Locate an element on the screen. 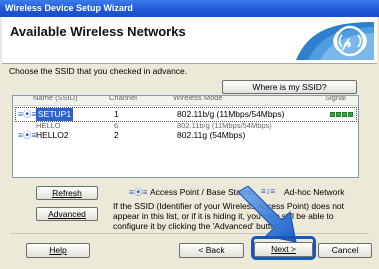 The height and width of the screenshot is (269, 379). network-ssid: HELLO2 is located at coordinates (52, 135).